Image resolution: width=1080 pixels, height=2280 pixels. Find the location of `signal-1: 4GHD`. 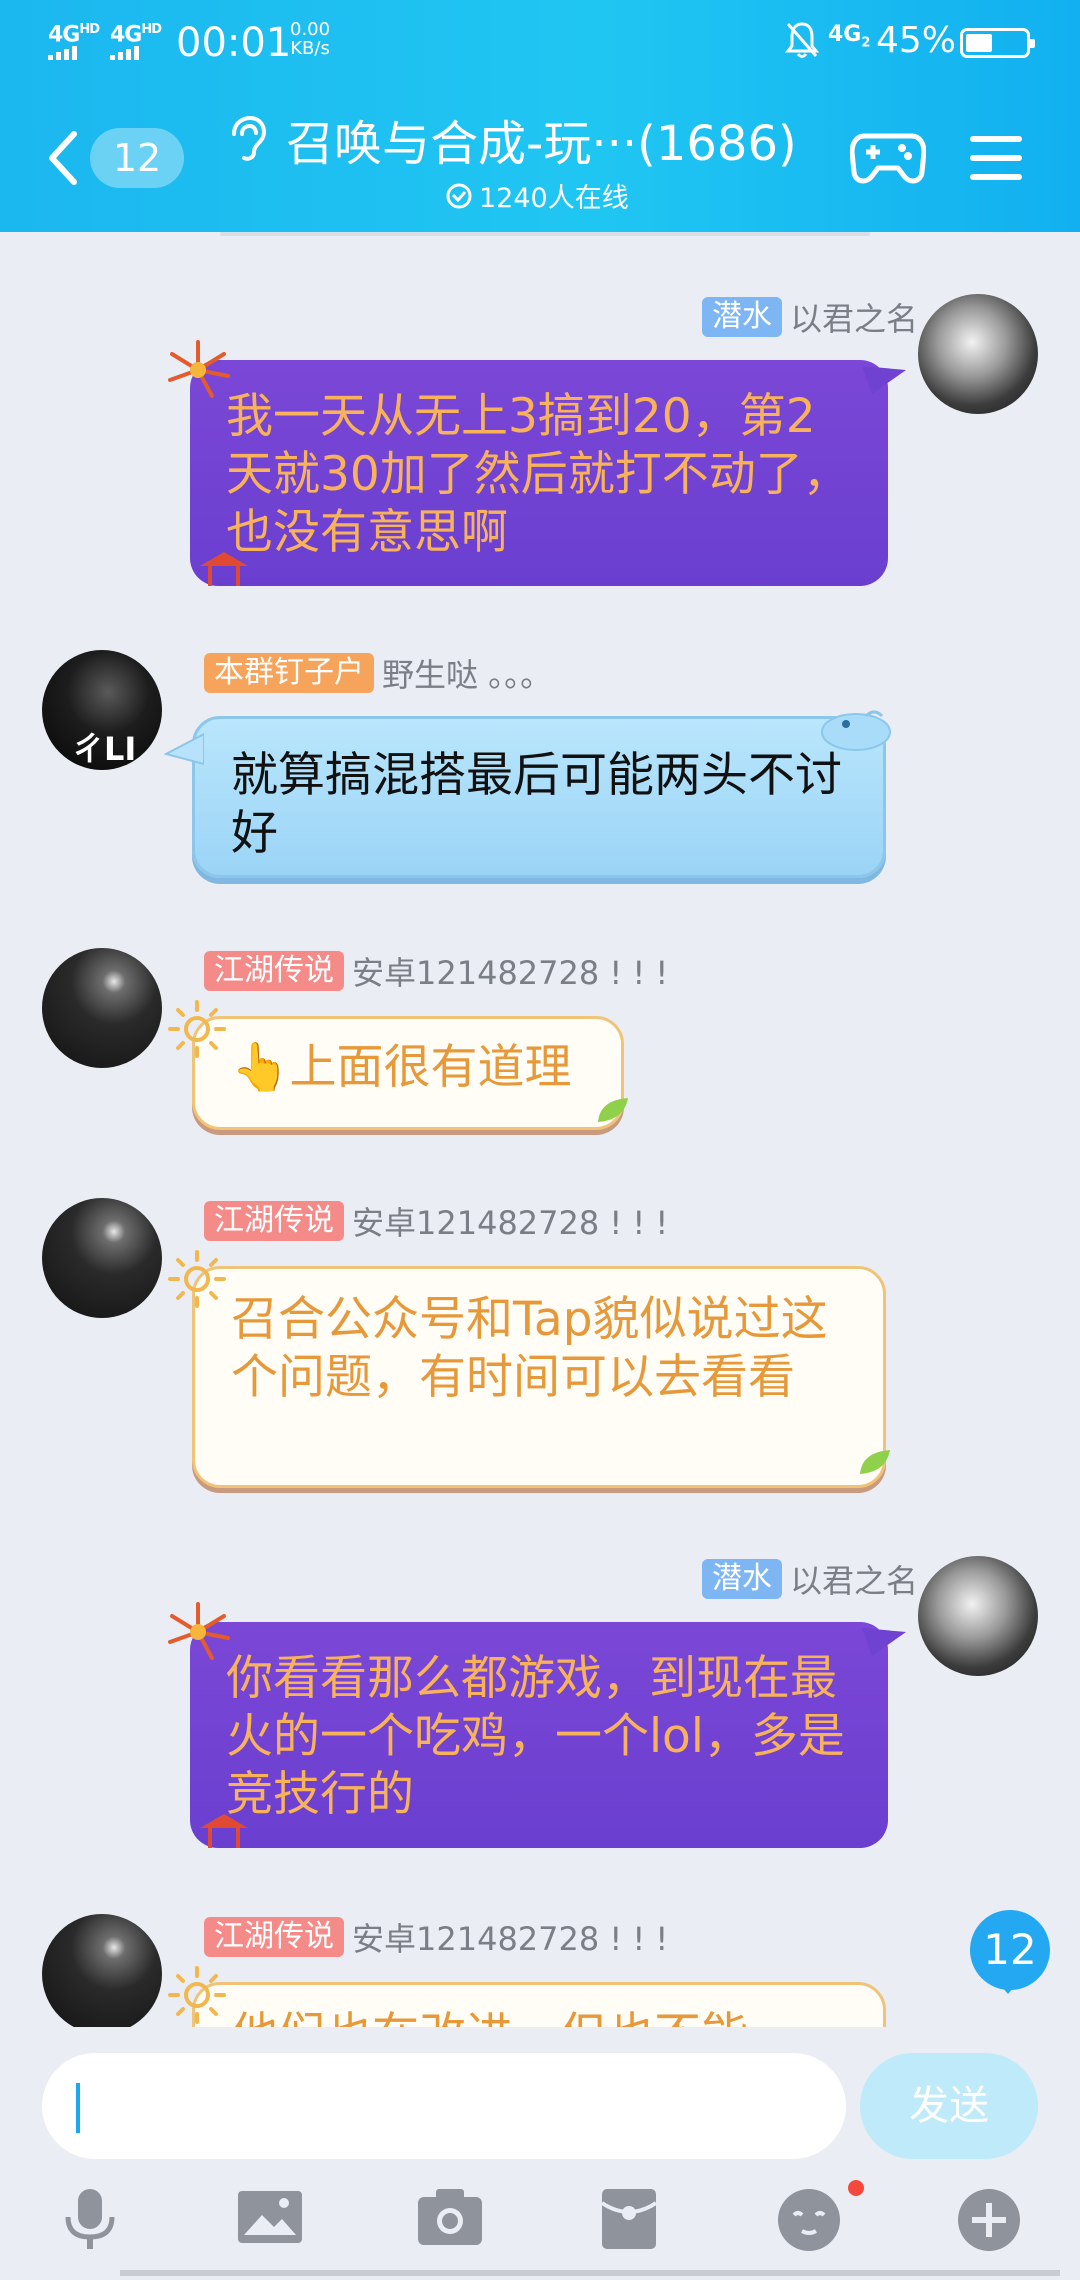

signal-1: 4GHD is located at coordinates (74, 35).